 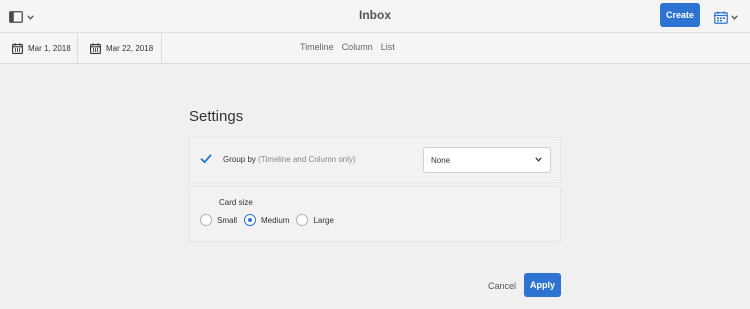 What do you see at coordinates (275, 220) in the screenshot?
I see `radio-label-medium: Medium` at bounding box center [275, 220].